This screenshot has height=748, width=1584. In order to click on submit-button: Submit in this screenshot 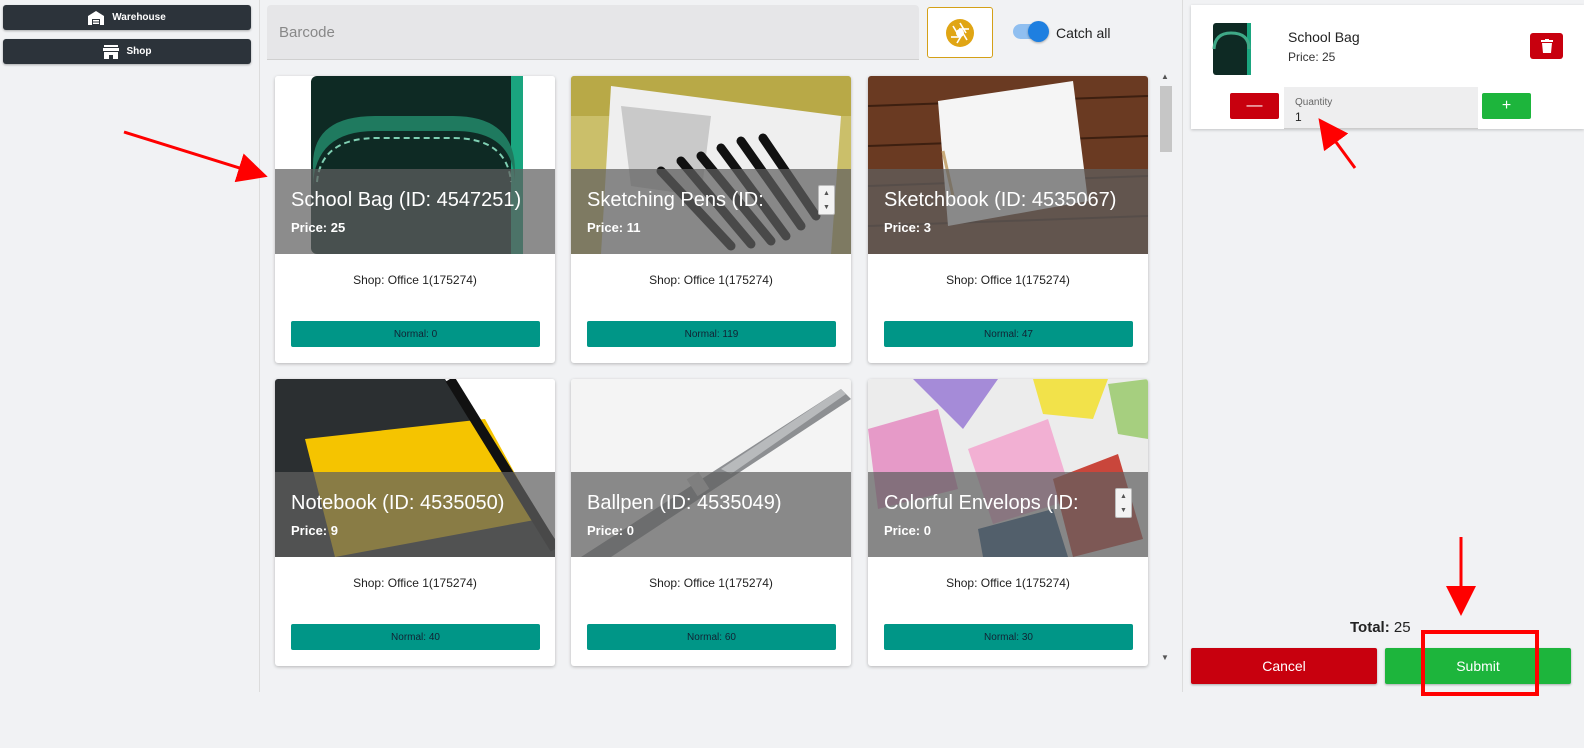, I will do `click(1478, 666)`.